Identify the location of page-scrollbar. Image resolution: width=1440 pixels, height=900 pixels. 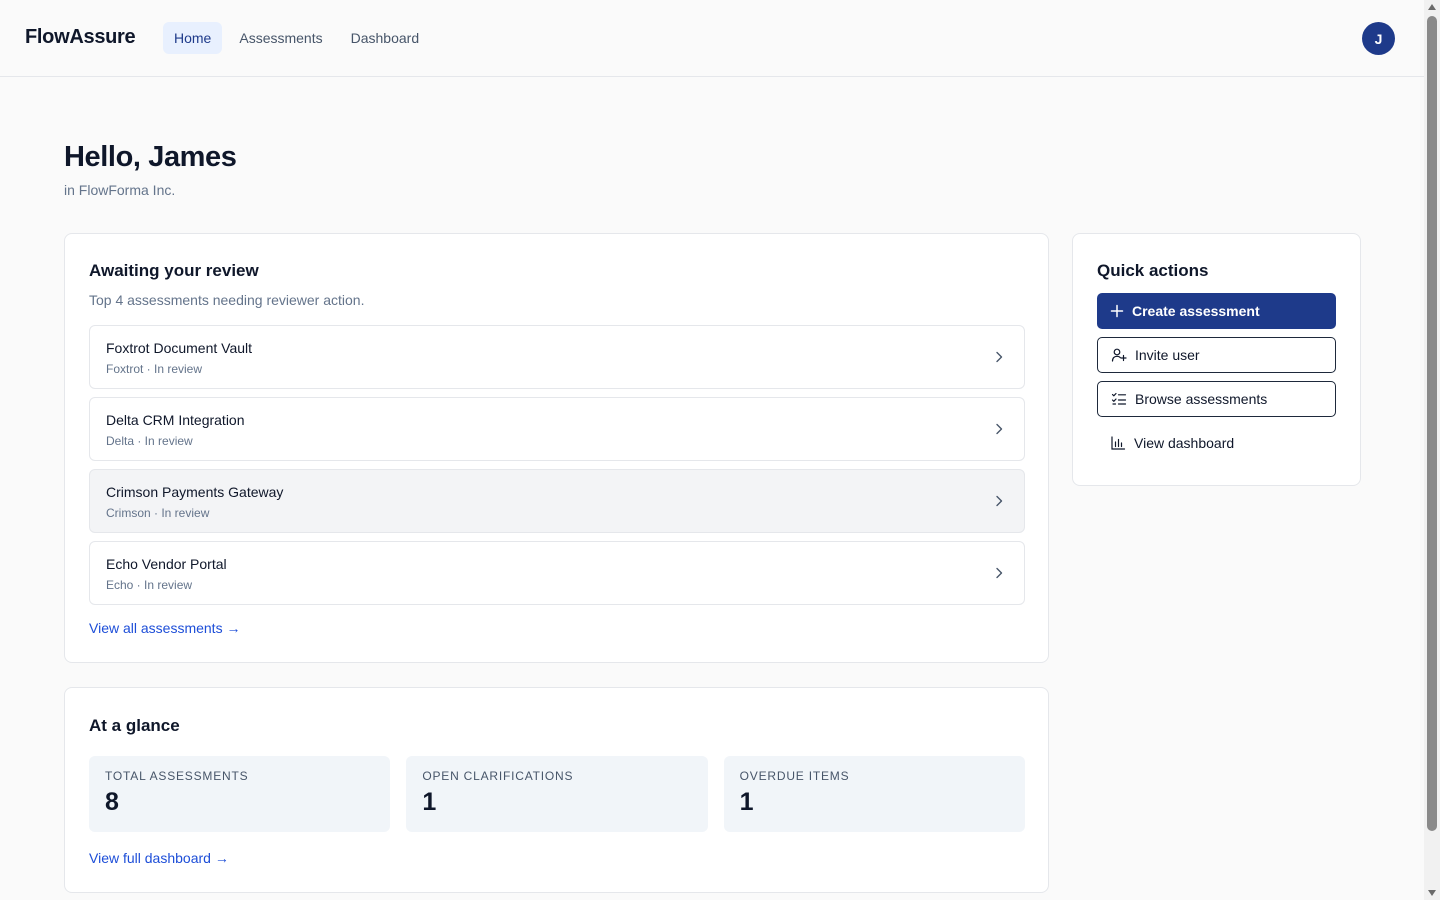
(1432, 450).